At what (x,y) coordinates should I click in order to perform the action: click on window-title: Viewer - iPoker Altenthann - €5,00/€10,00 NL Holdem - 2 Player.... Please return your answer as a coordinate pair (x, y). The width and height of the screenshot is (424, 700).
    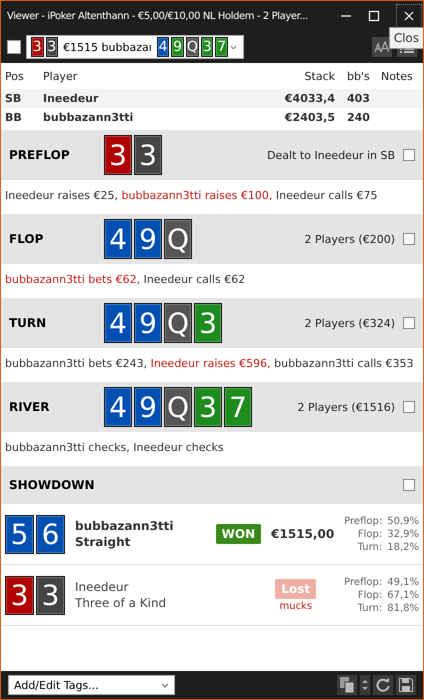
    Looking at the image, I should click on (158, 16).